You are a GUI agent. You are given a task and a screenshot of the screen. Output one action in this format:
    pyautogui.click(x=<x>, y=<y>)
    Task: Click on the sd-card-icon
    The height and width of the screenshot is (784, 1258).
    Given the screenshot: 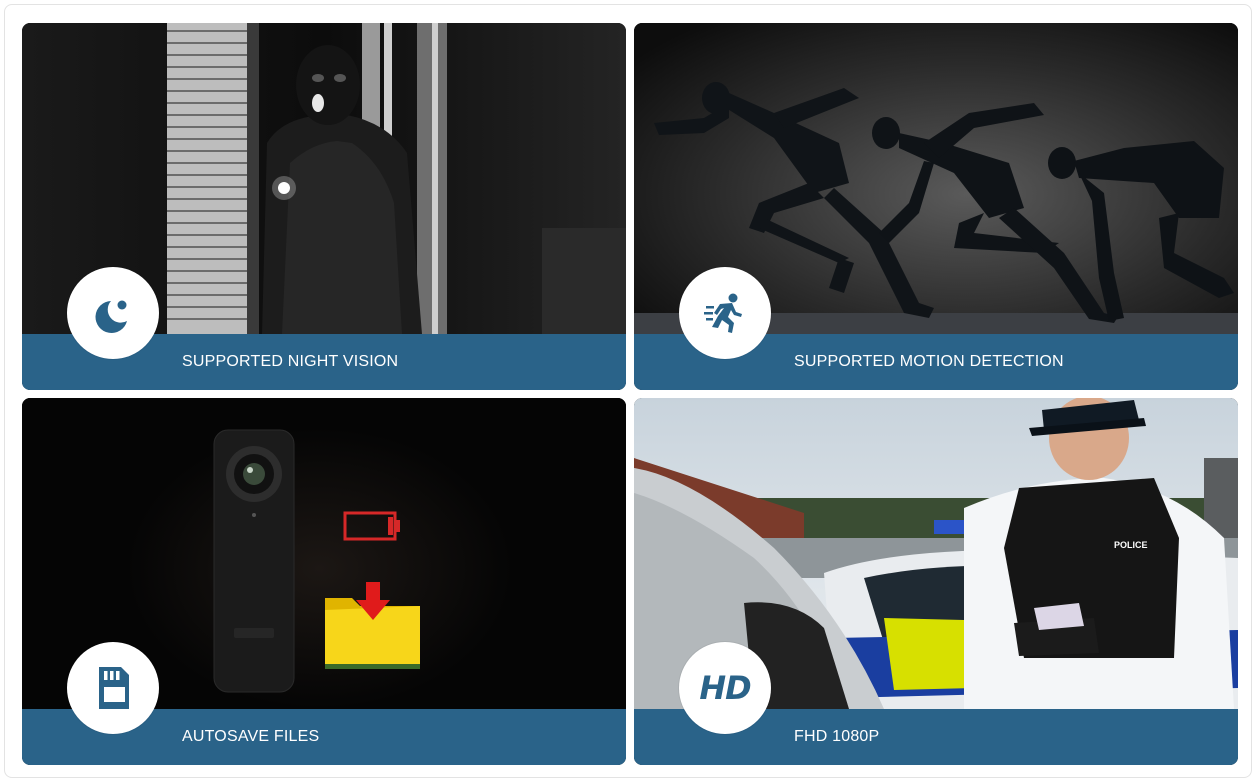 What is the action you would take?
    pyautogui.click(x=114, y=688)
    